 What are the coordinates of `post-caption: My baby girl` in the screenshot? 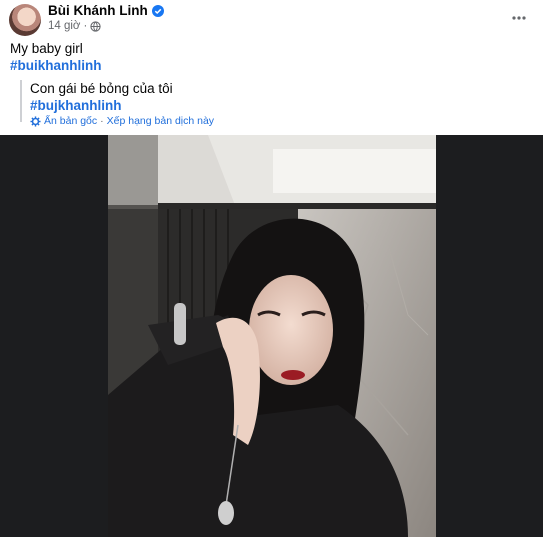 It's located at (46, 48).